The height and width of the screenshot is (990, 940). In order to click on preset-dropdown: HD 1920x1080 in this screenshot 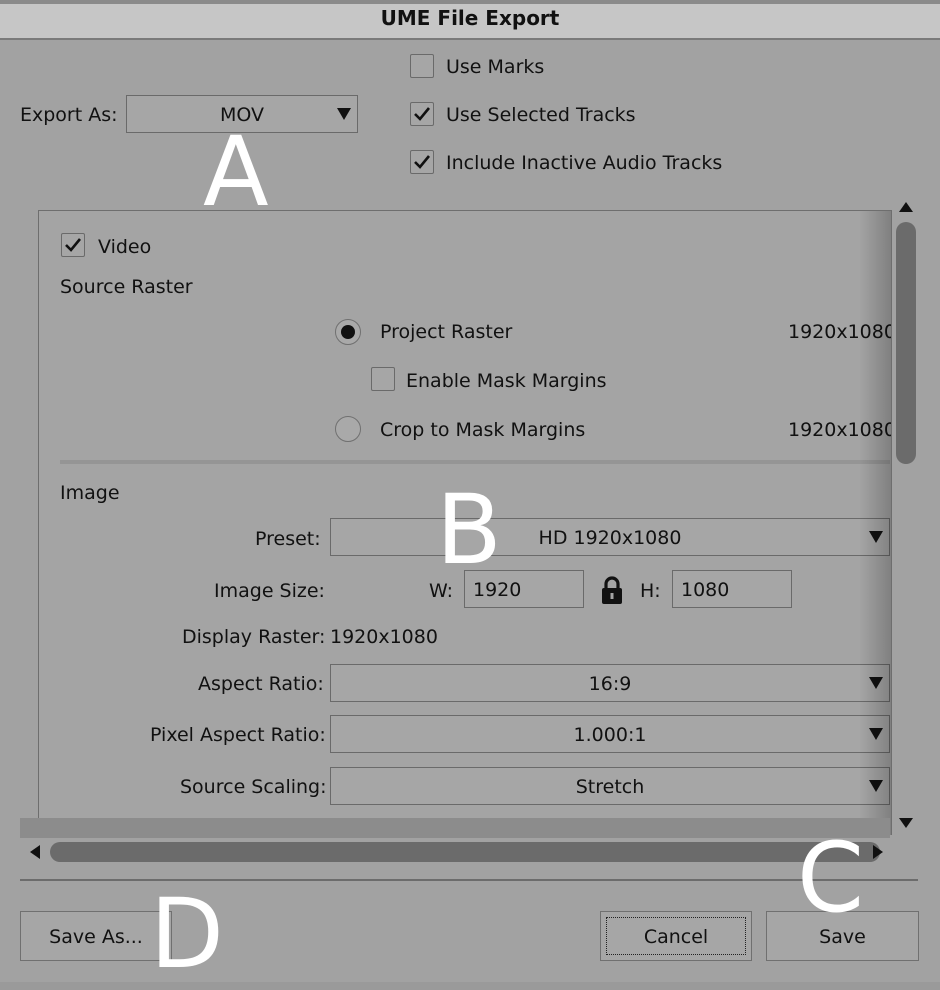, I will do `click(610, 537)`.